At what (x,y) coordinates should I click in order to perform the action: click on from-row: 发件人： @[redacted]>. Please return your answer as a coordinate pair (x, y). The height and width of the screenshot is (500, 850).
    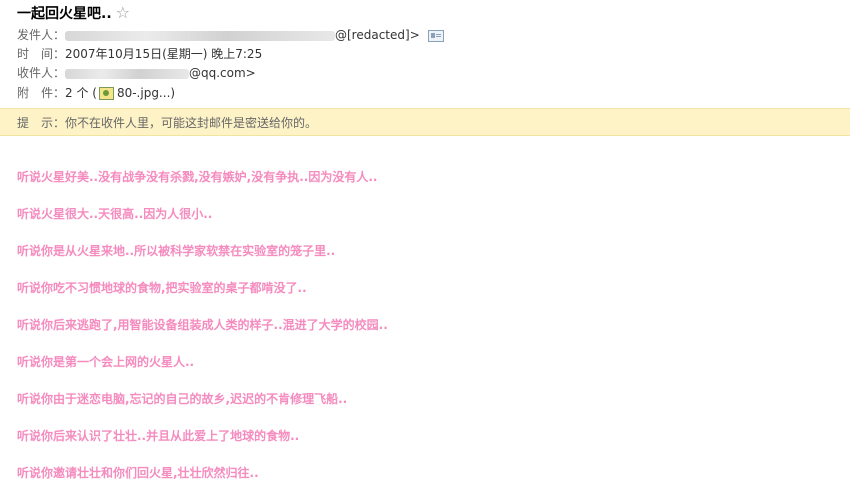
    Looking at the image, I should click on (230, 35).